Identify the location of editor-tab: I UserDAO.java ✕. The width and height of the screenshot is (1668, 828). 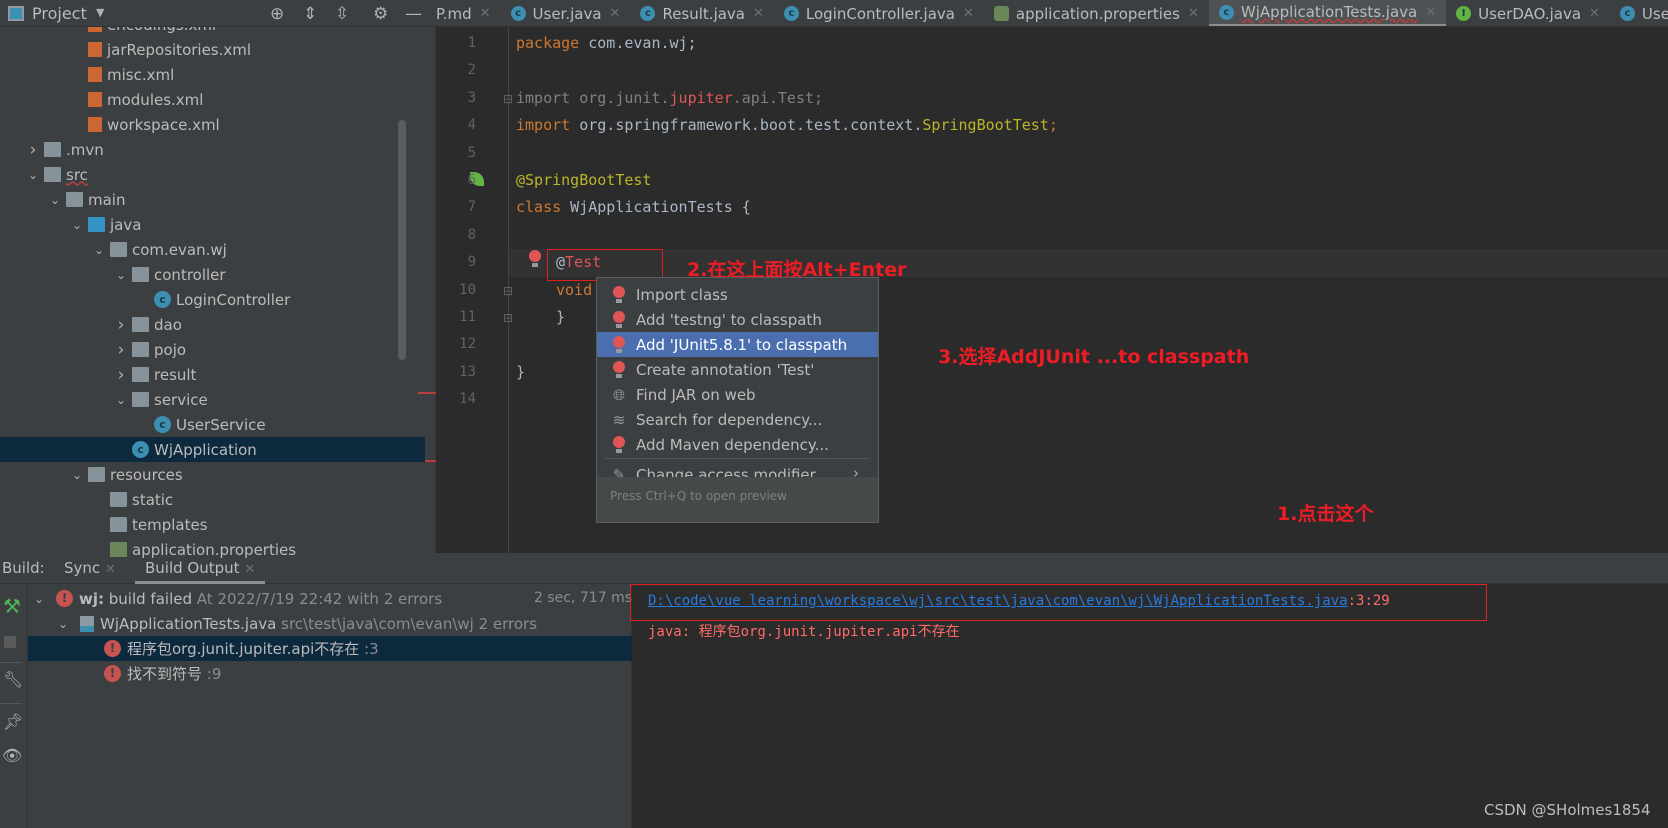
(1528, 13).